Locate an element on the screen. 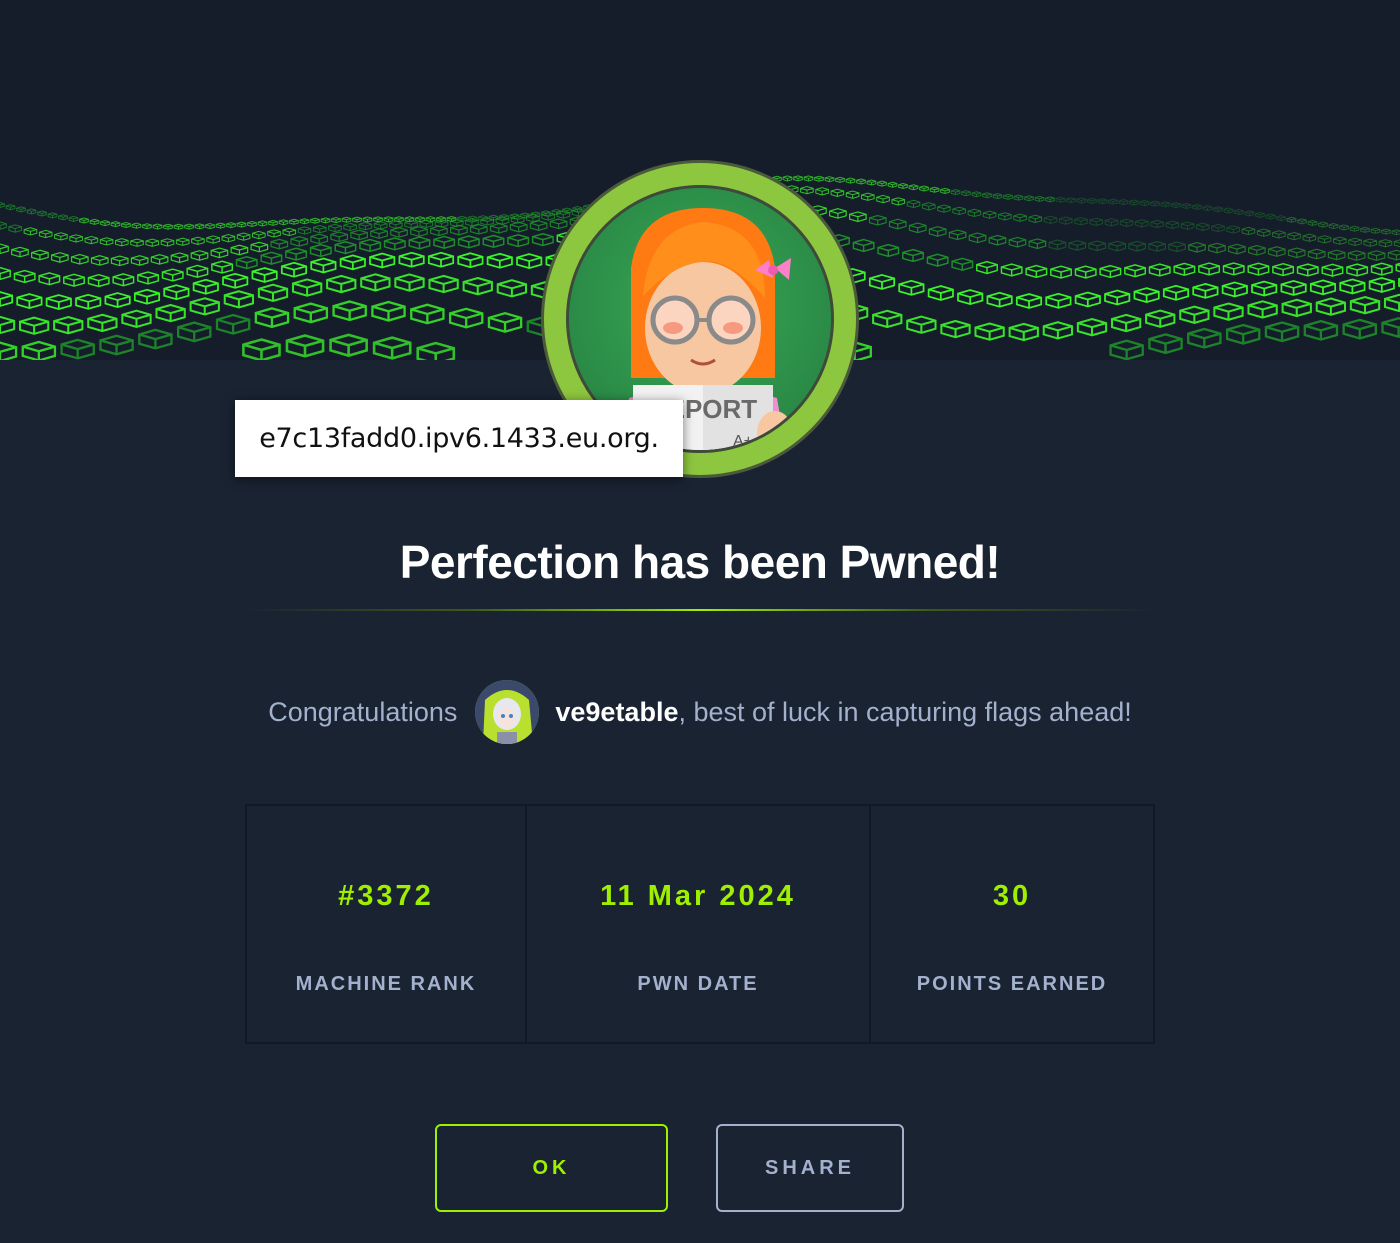 The height and width of the screenshot is (1243, 1400). ok-button: OK is located at coordinates (551, 1168).